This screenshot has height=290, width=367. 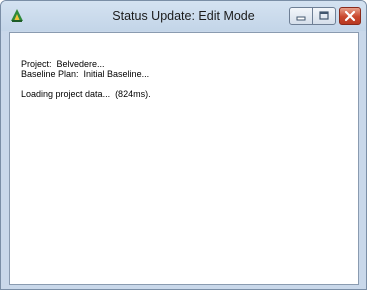 I want to click on loading-line: Loading project data... (824ms)., so click(x=86, y=94).